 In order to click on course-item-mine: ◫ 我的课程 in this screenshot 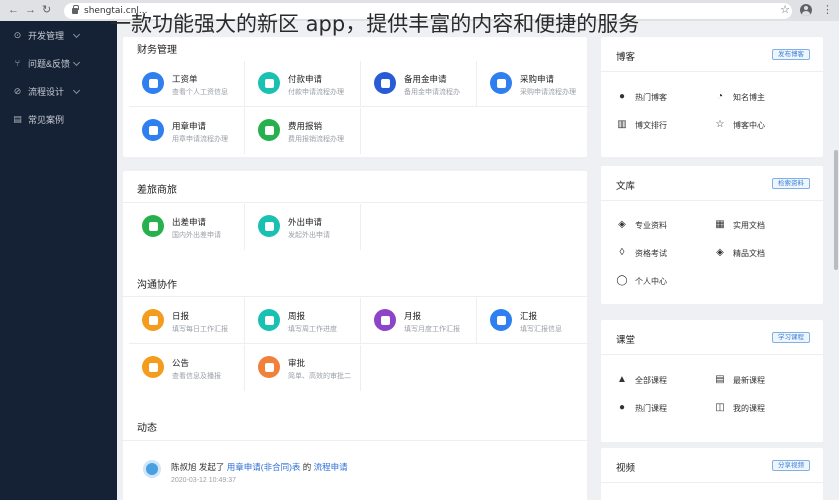, I will do `click(739, 408)`.